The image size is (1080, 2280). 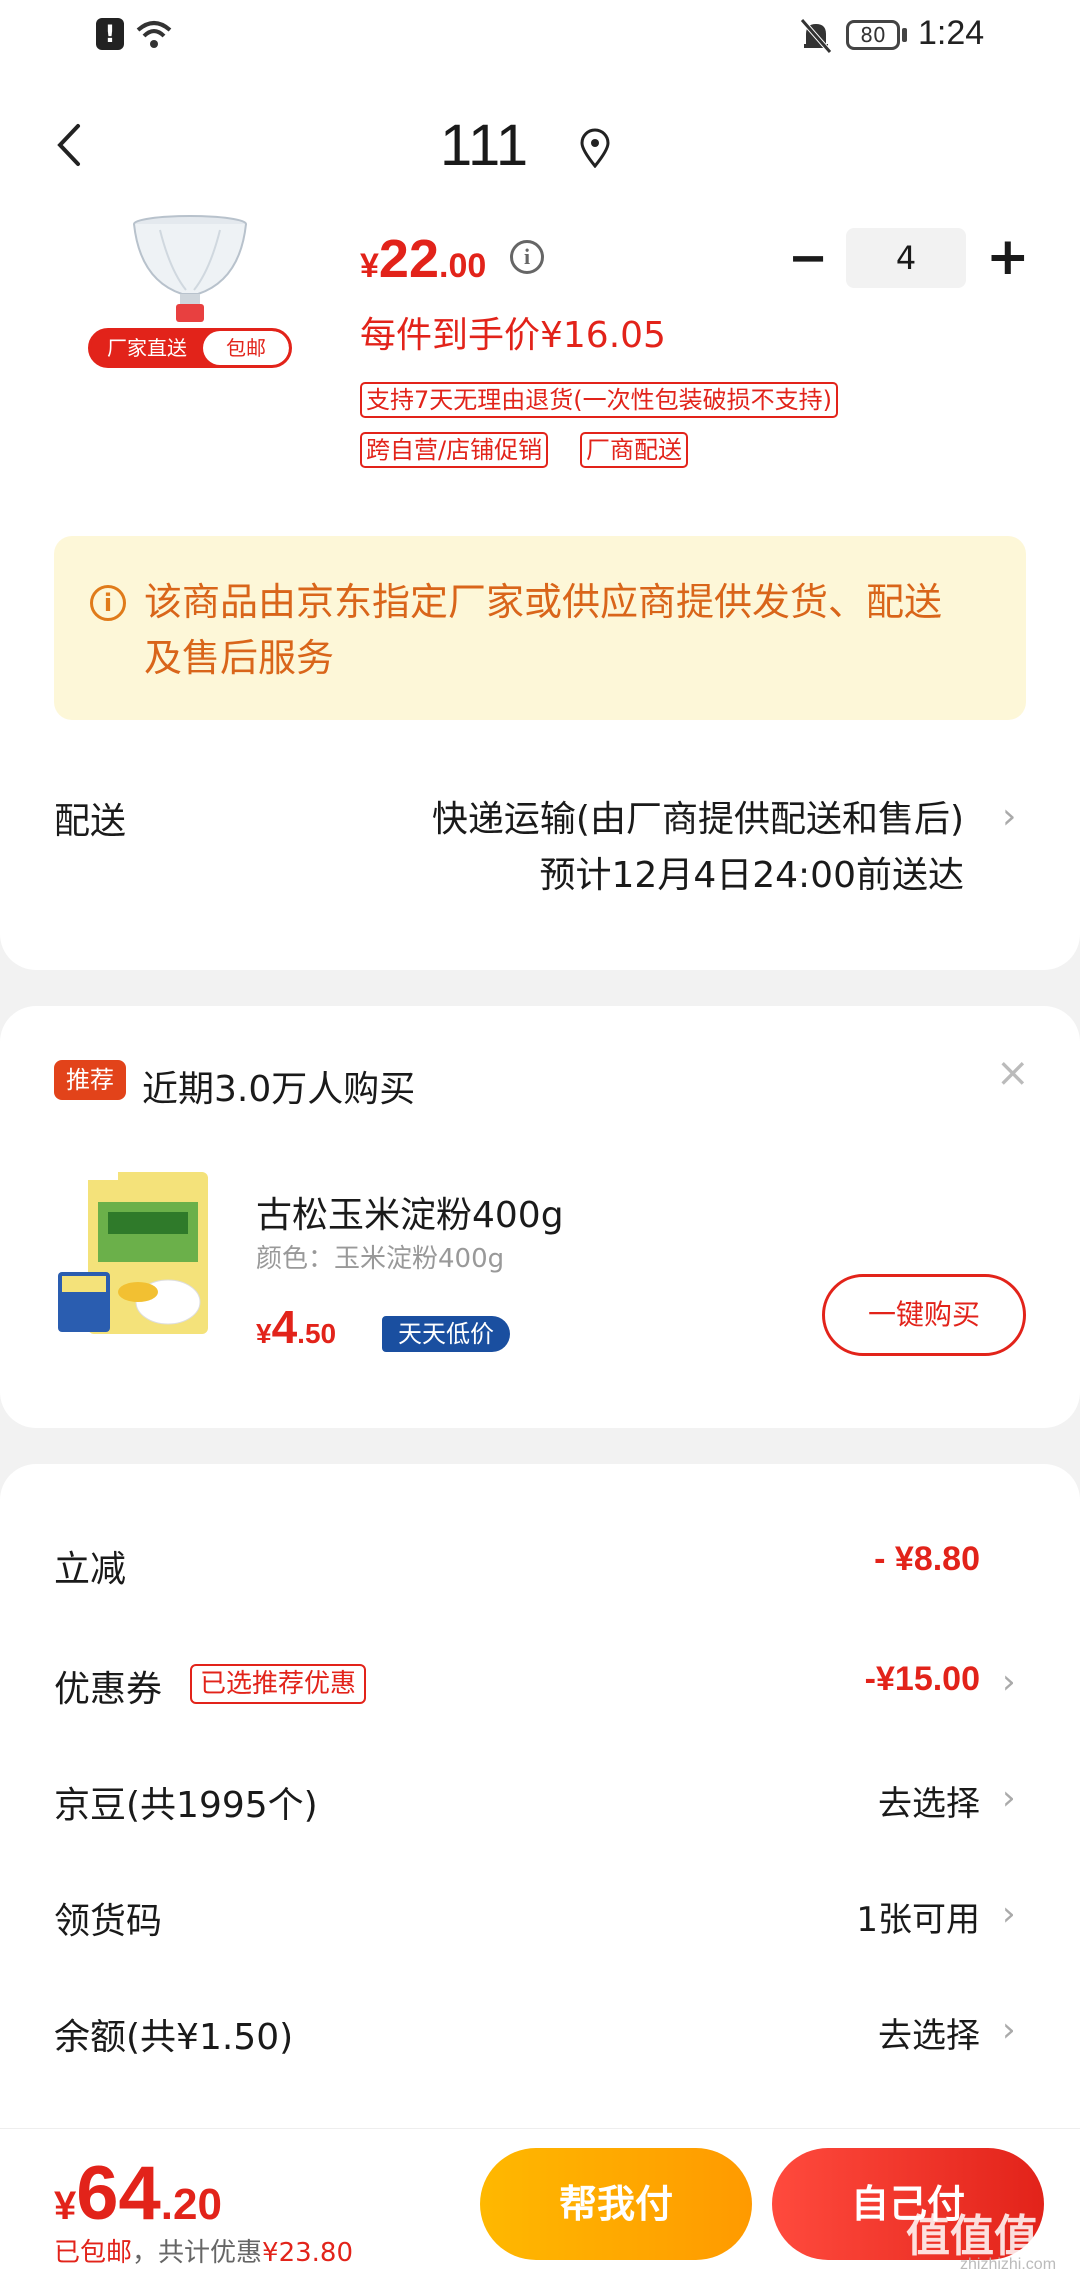 What do you see at coordinates (527, 257) in the screenshot?
I see `info-icon: i` at bounding box center [527, 257].